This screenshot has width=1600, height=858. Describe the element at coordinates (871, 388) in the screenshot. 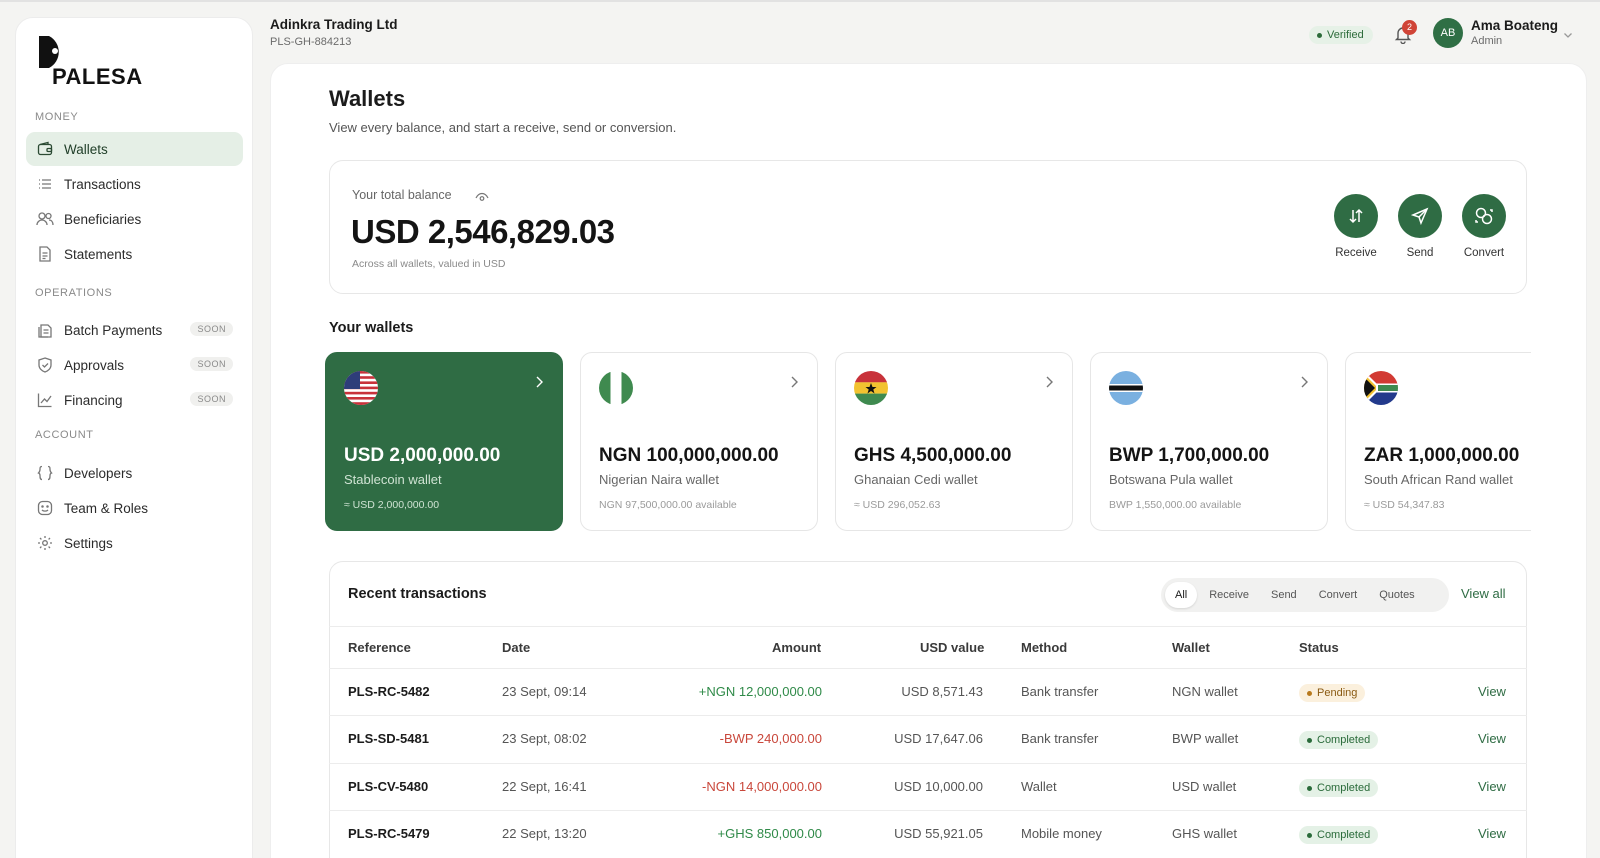

I see `gh-flag-icon` at that location.